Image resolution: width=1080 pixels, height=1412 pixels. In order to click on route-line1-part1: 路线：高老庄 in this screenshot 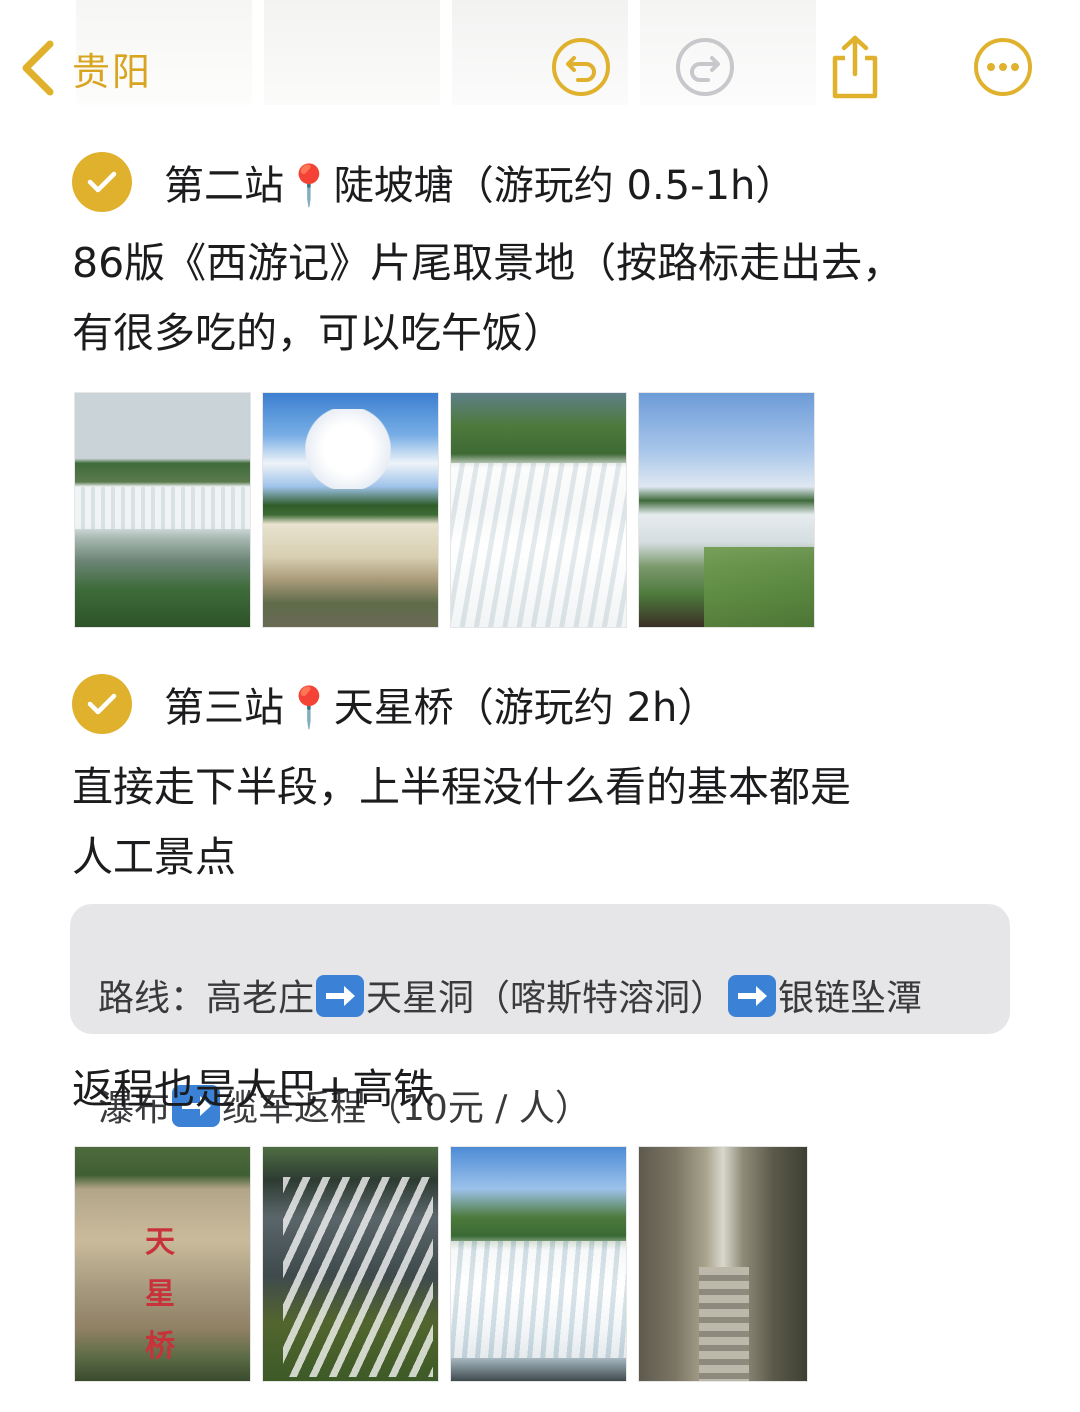, I will do `click(206, 998)`.